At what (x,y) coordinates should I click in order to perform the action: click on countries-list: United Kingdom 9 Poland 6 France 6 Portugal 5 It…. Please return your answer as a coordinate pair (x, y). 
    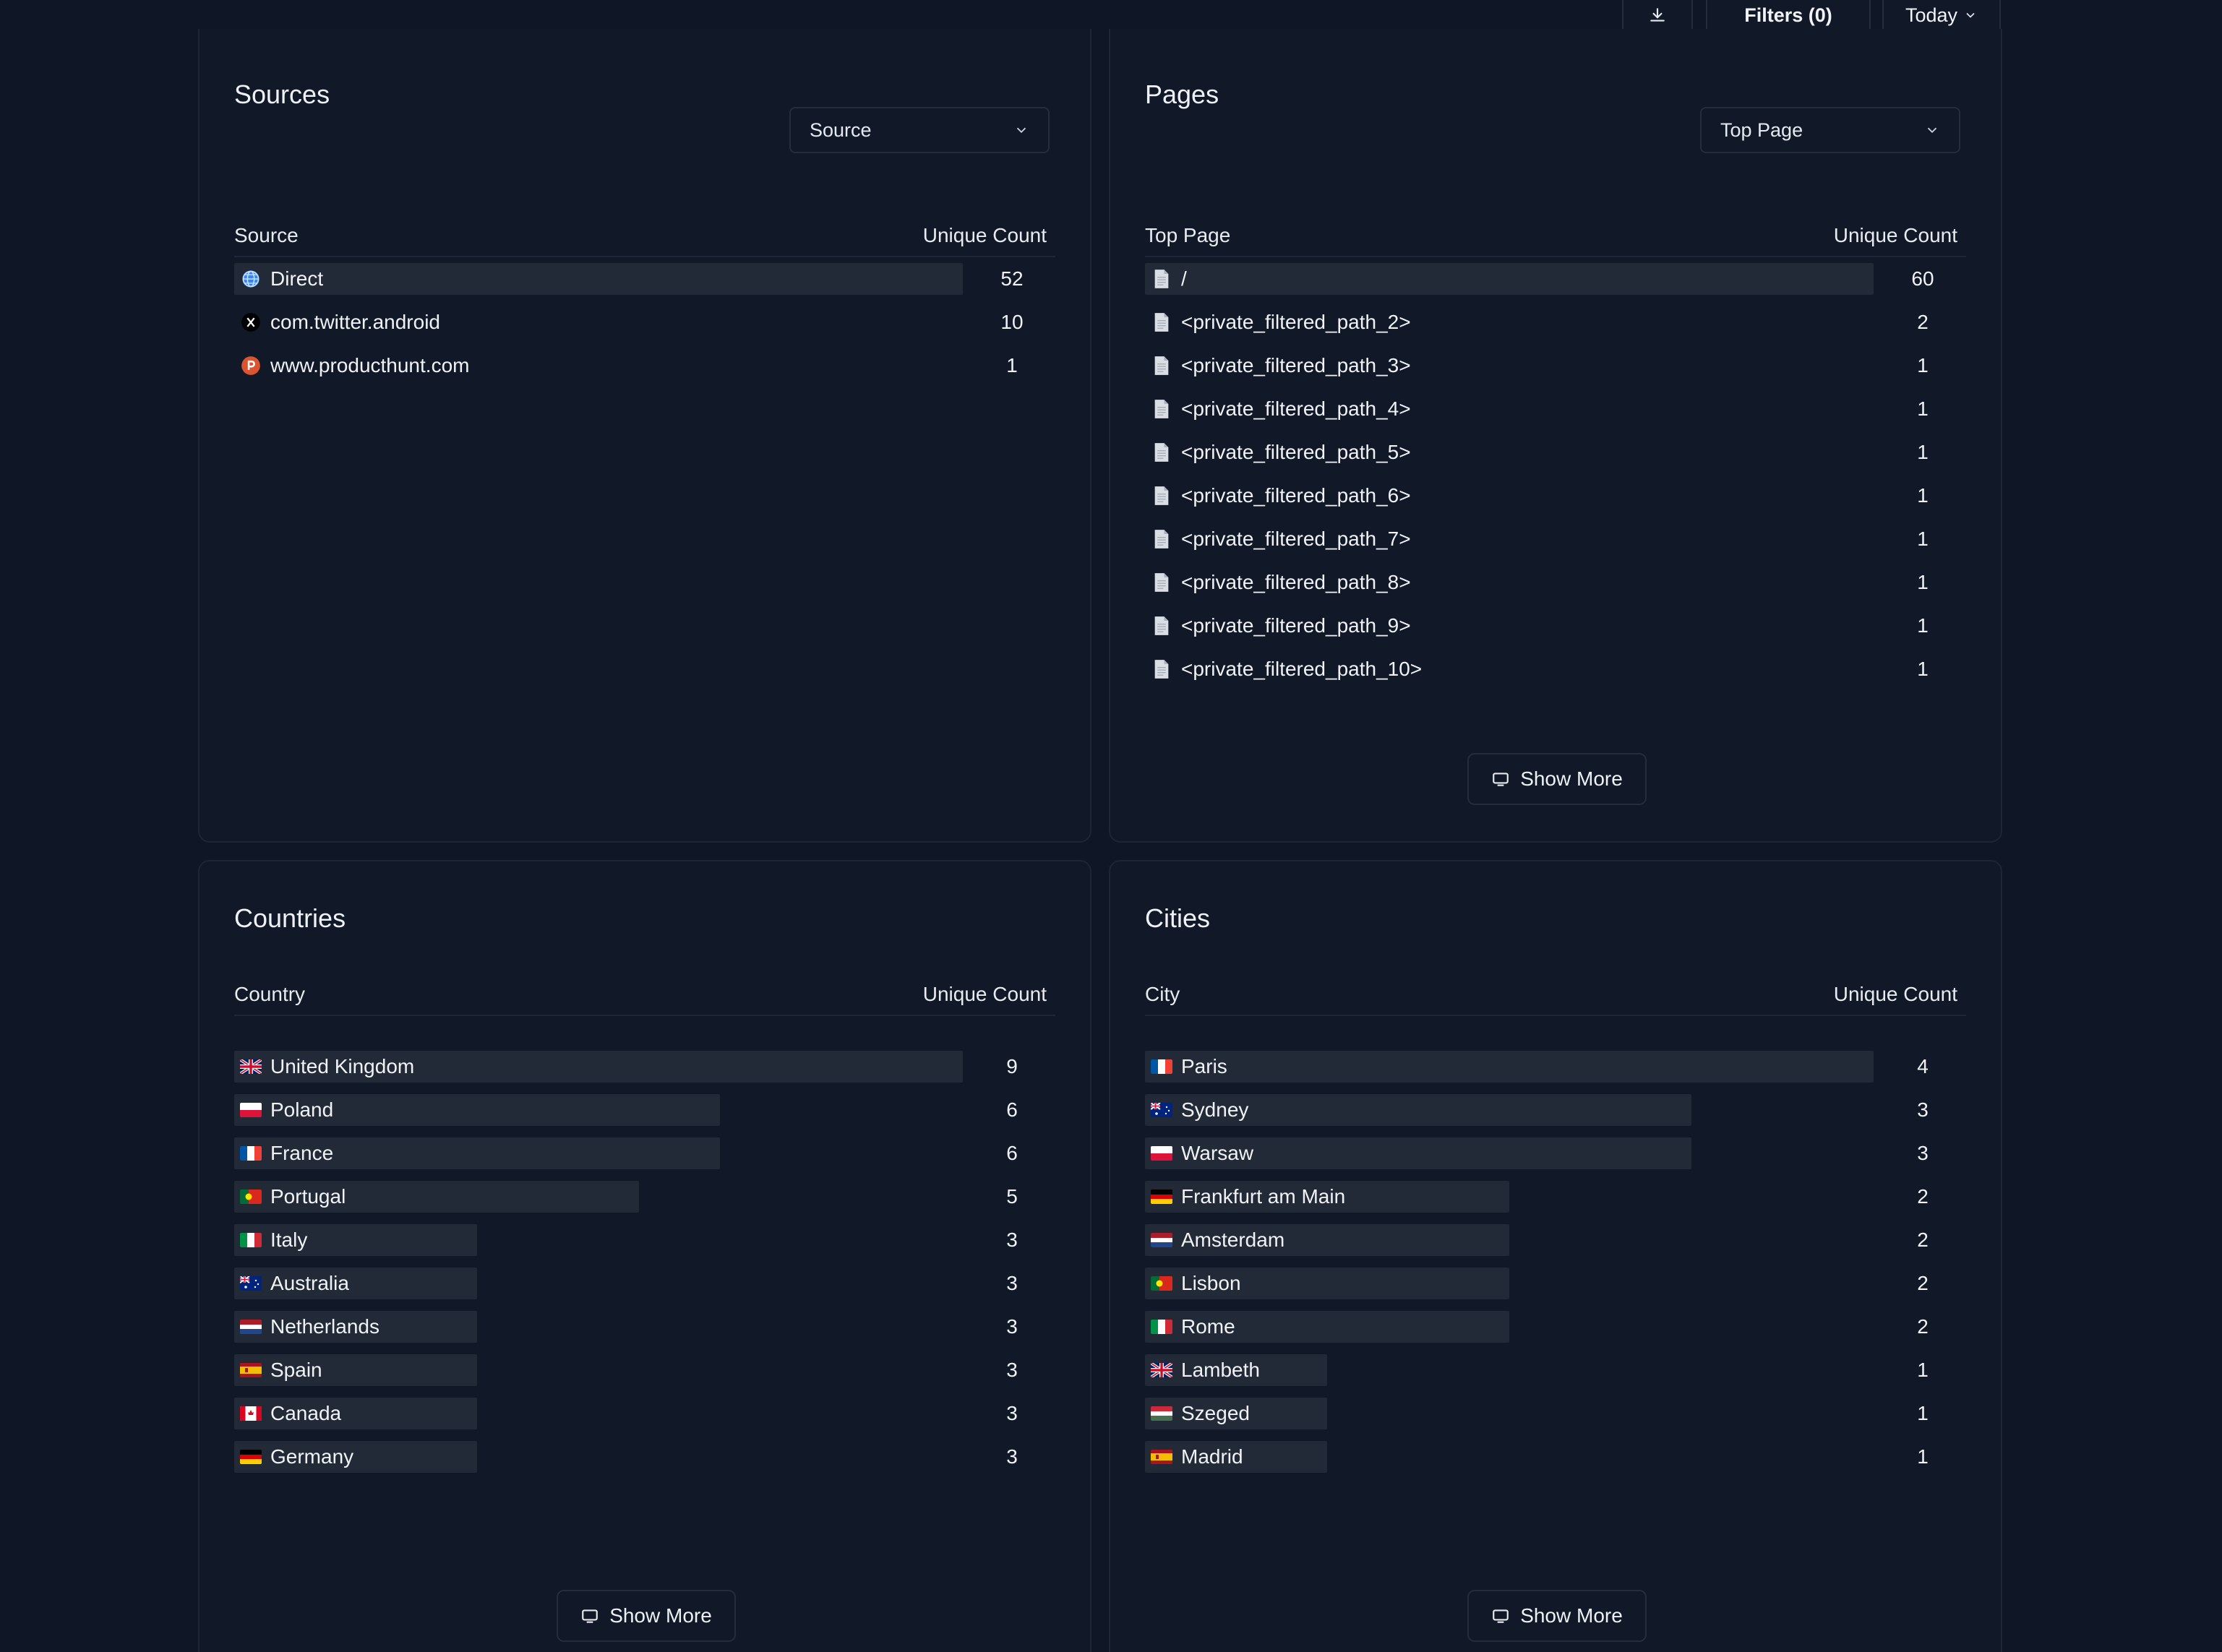
    Looking at the image, I should click on (644, 1262).